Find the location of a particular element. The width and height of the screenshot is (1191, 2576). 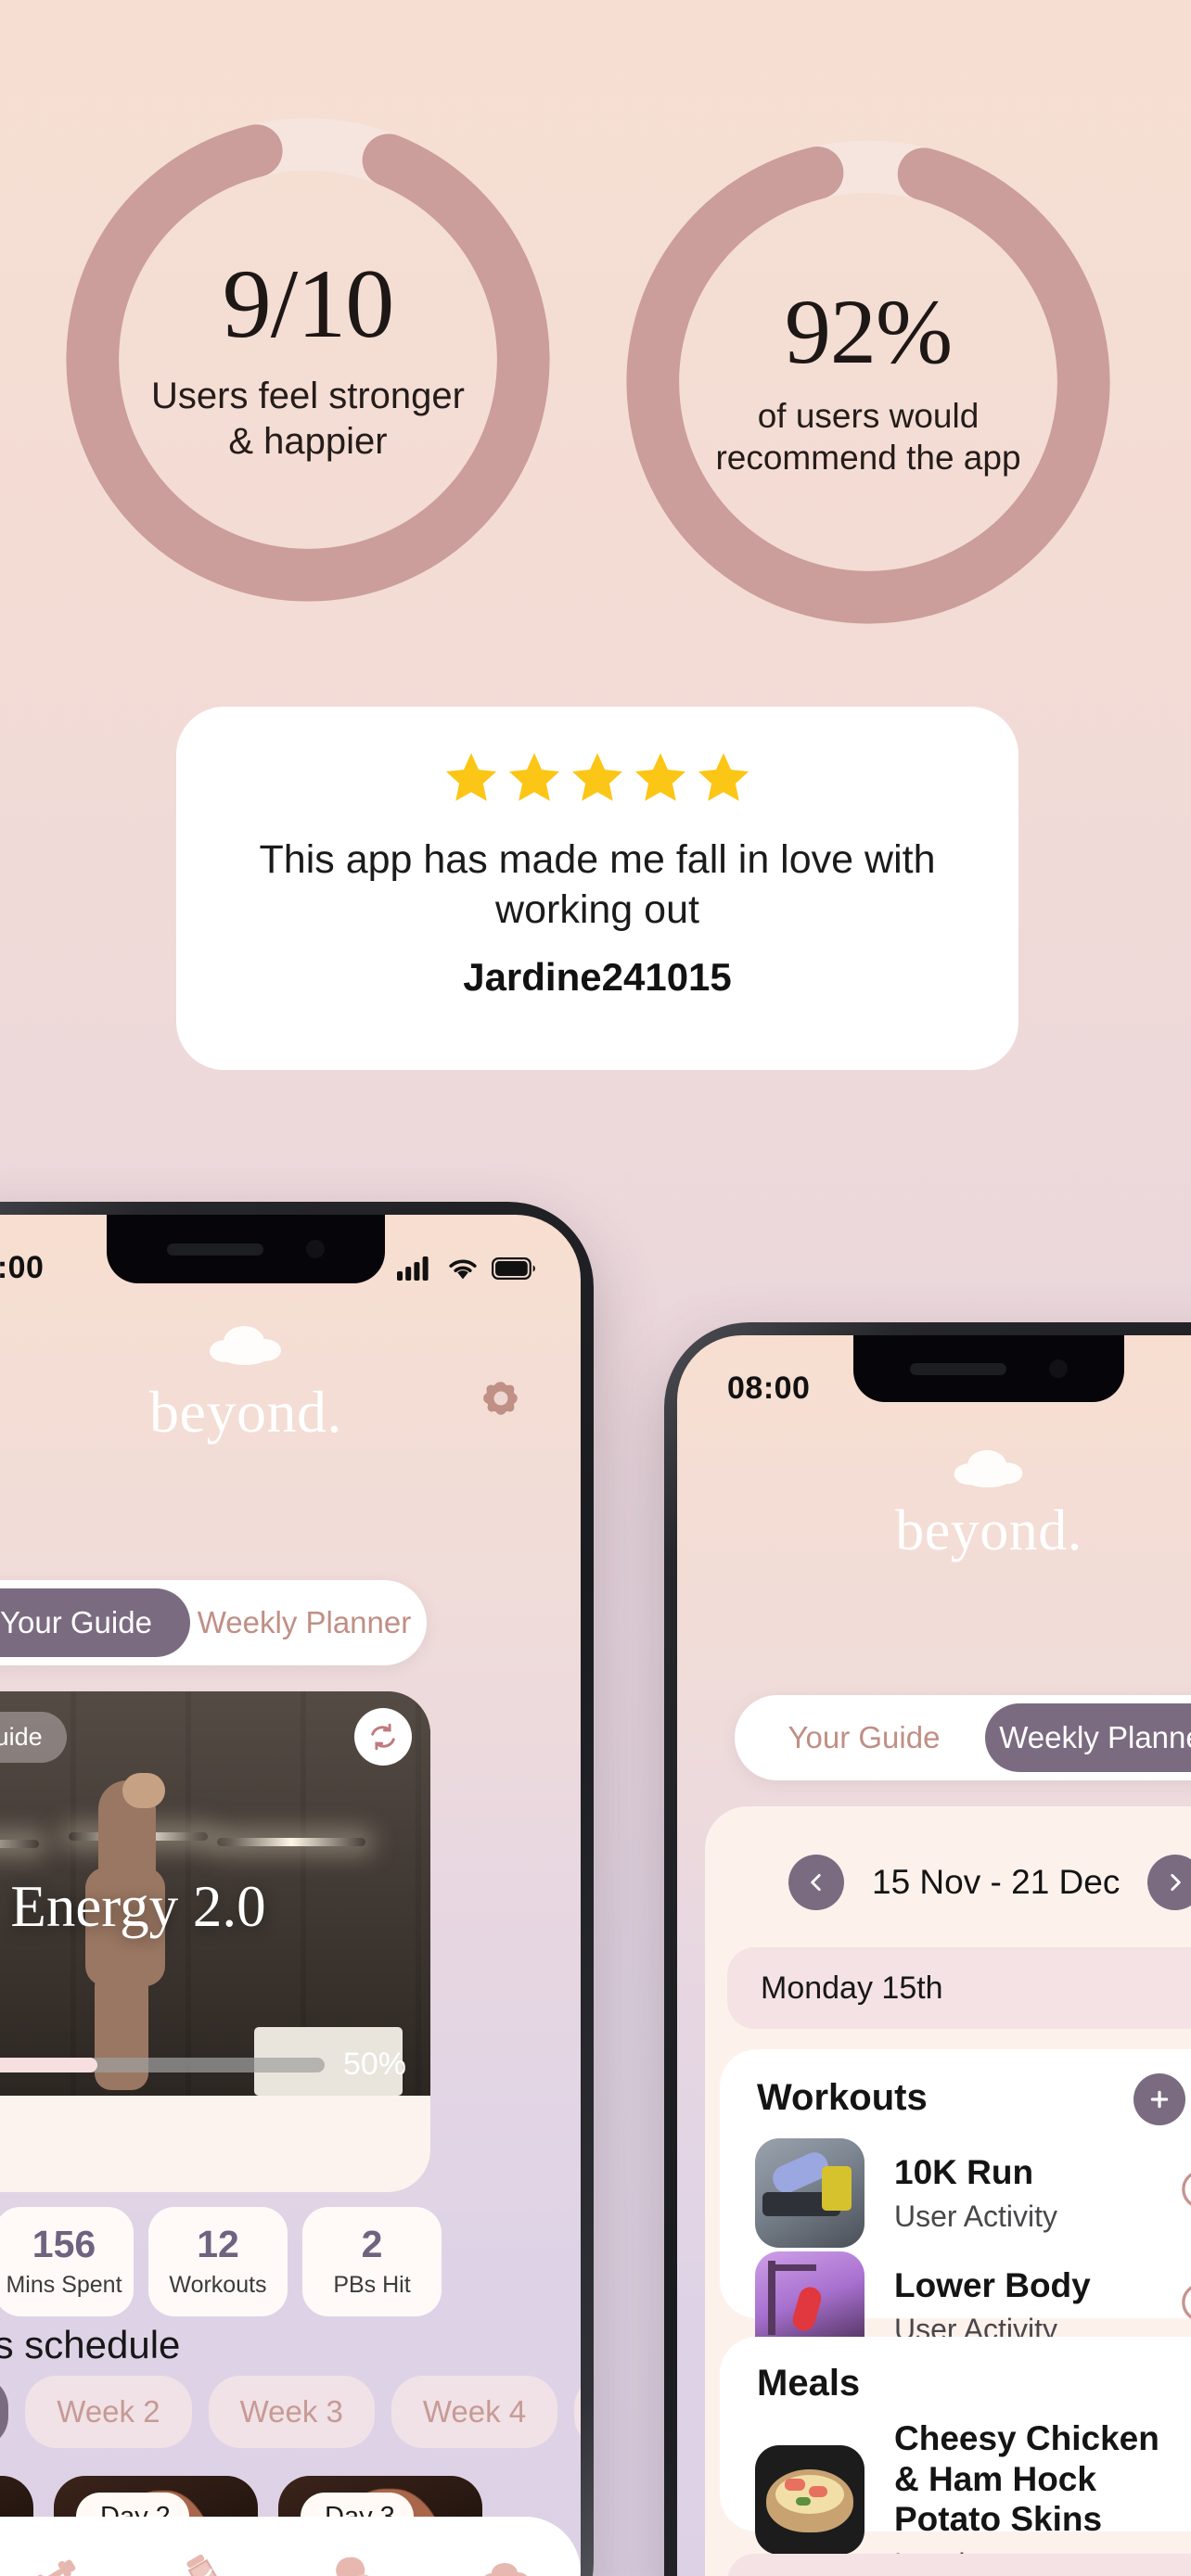

stat-value: 92% is located at coordinates (868, 331).